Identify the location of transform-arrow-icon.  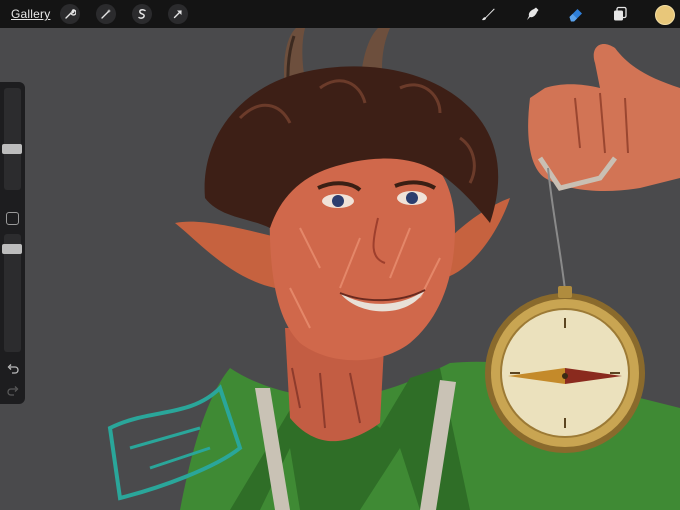
(178, 14).